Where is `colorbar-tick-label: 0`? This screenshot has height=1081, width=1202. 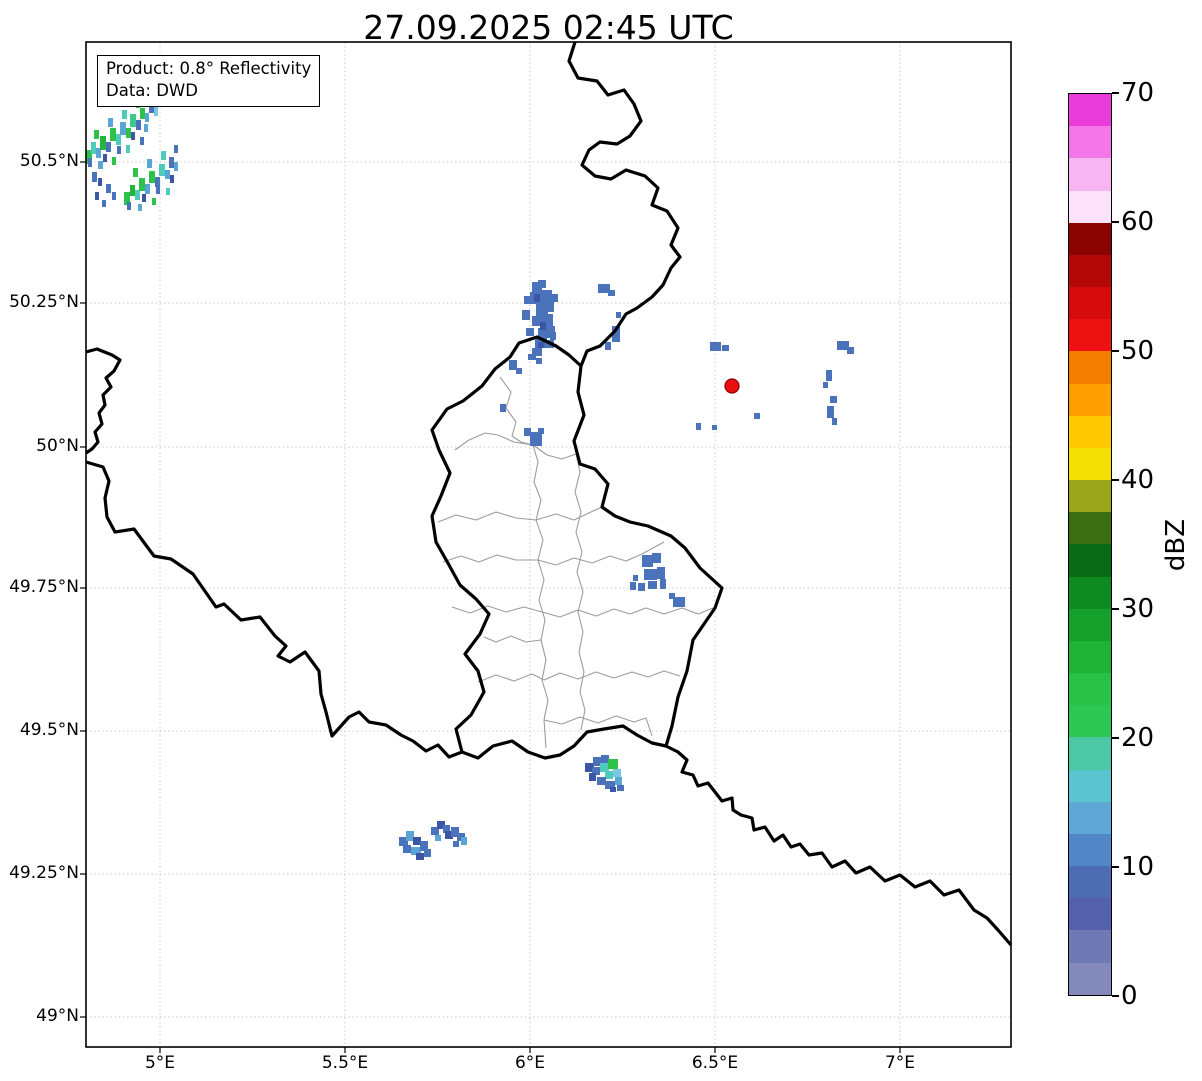
colorbar-tick-label: 0 is located at coordinates (1129, 996).